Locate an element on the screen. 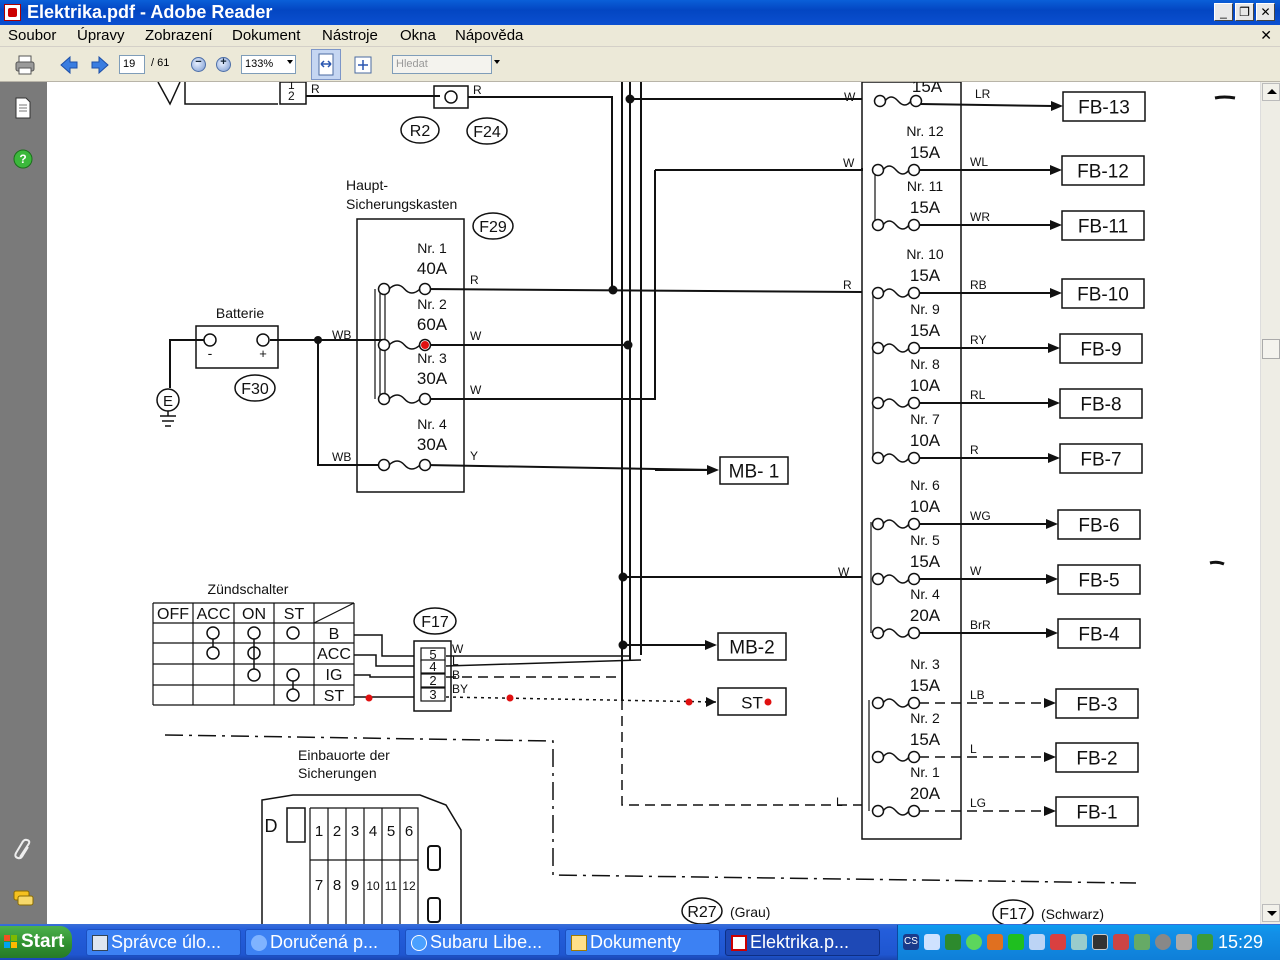  pdf-icon is located at coordinates (739, 943).